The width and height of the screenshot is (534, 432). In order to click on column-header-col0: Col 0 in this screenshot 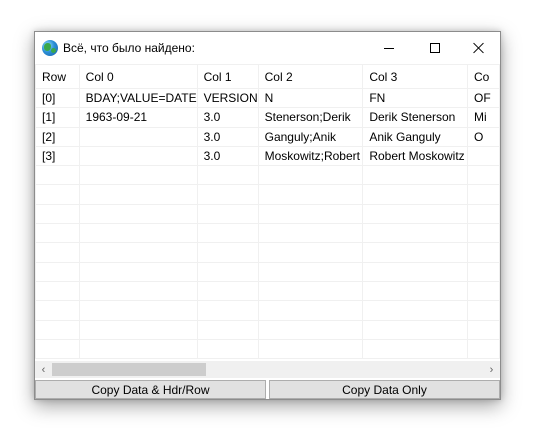, I will do `click(138, 76)`.